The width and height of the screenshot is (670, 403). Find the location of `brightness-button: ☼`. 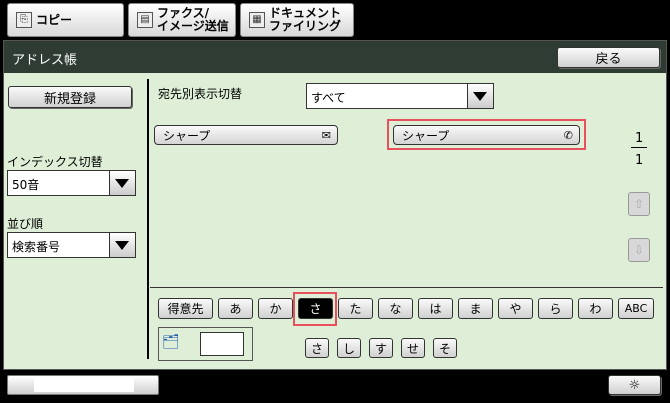

brightness-button: ☼ is located at coordinates (634, 385).